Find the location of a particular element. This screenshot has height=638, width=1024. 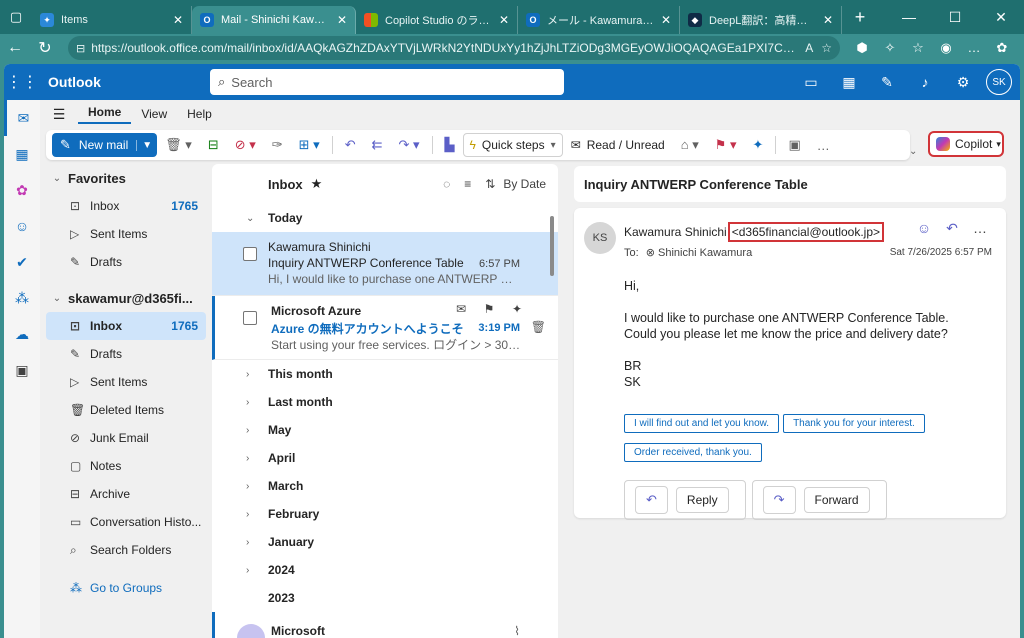

folder-sent-items: ▷ Sent Items is located at coordinates (126, 382).